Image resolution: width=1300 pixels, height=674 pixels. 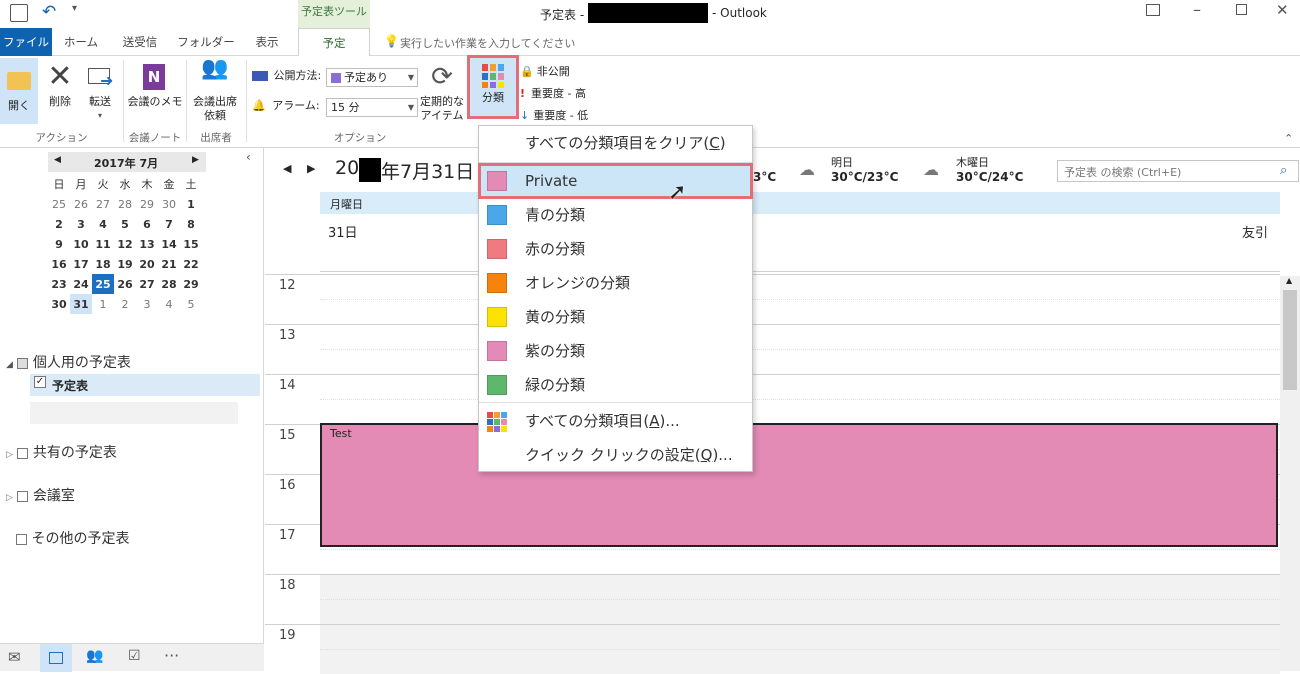 What do you see at coordinates (169, 264) in the screenshot?
I see `day-cell: 21` at bounding box center [169, 264].